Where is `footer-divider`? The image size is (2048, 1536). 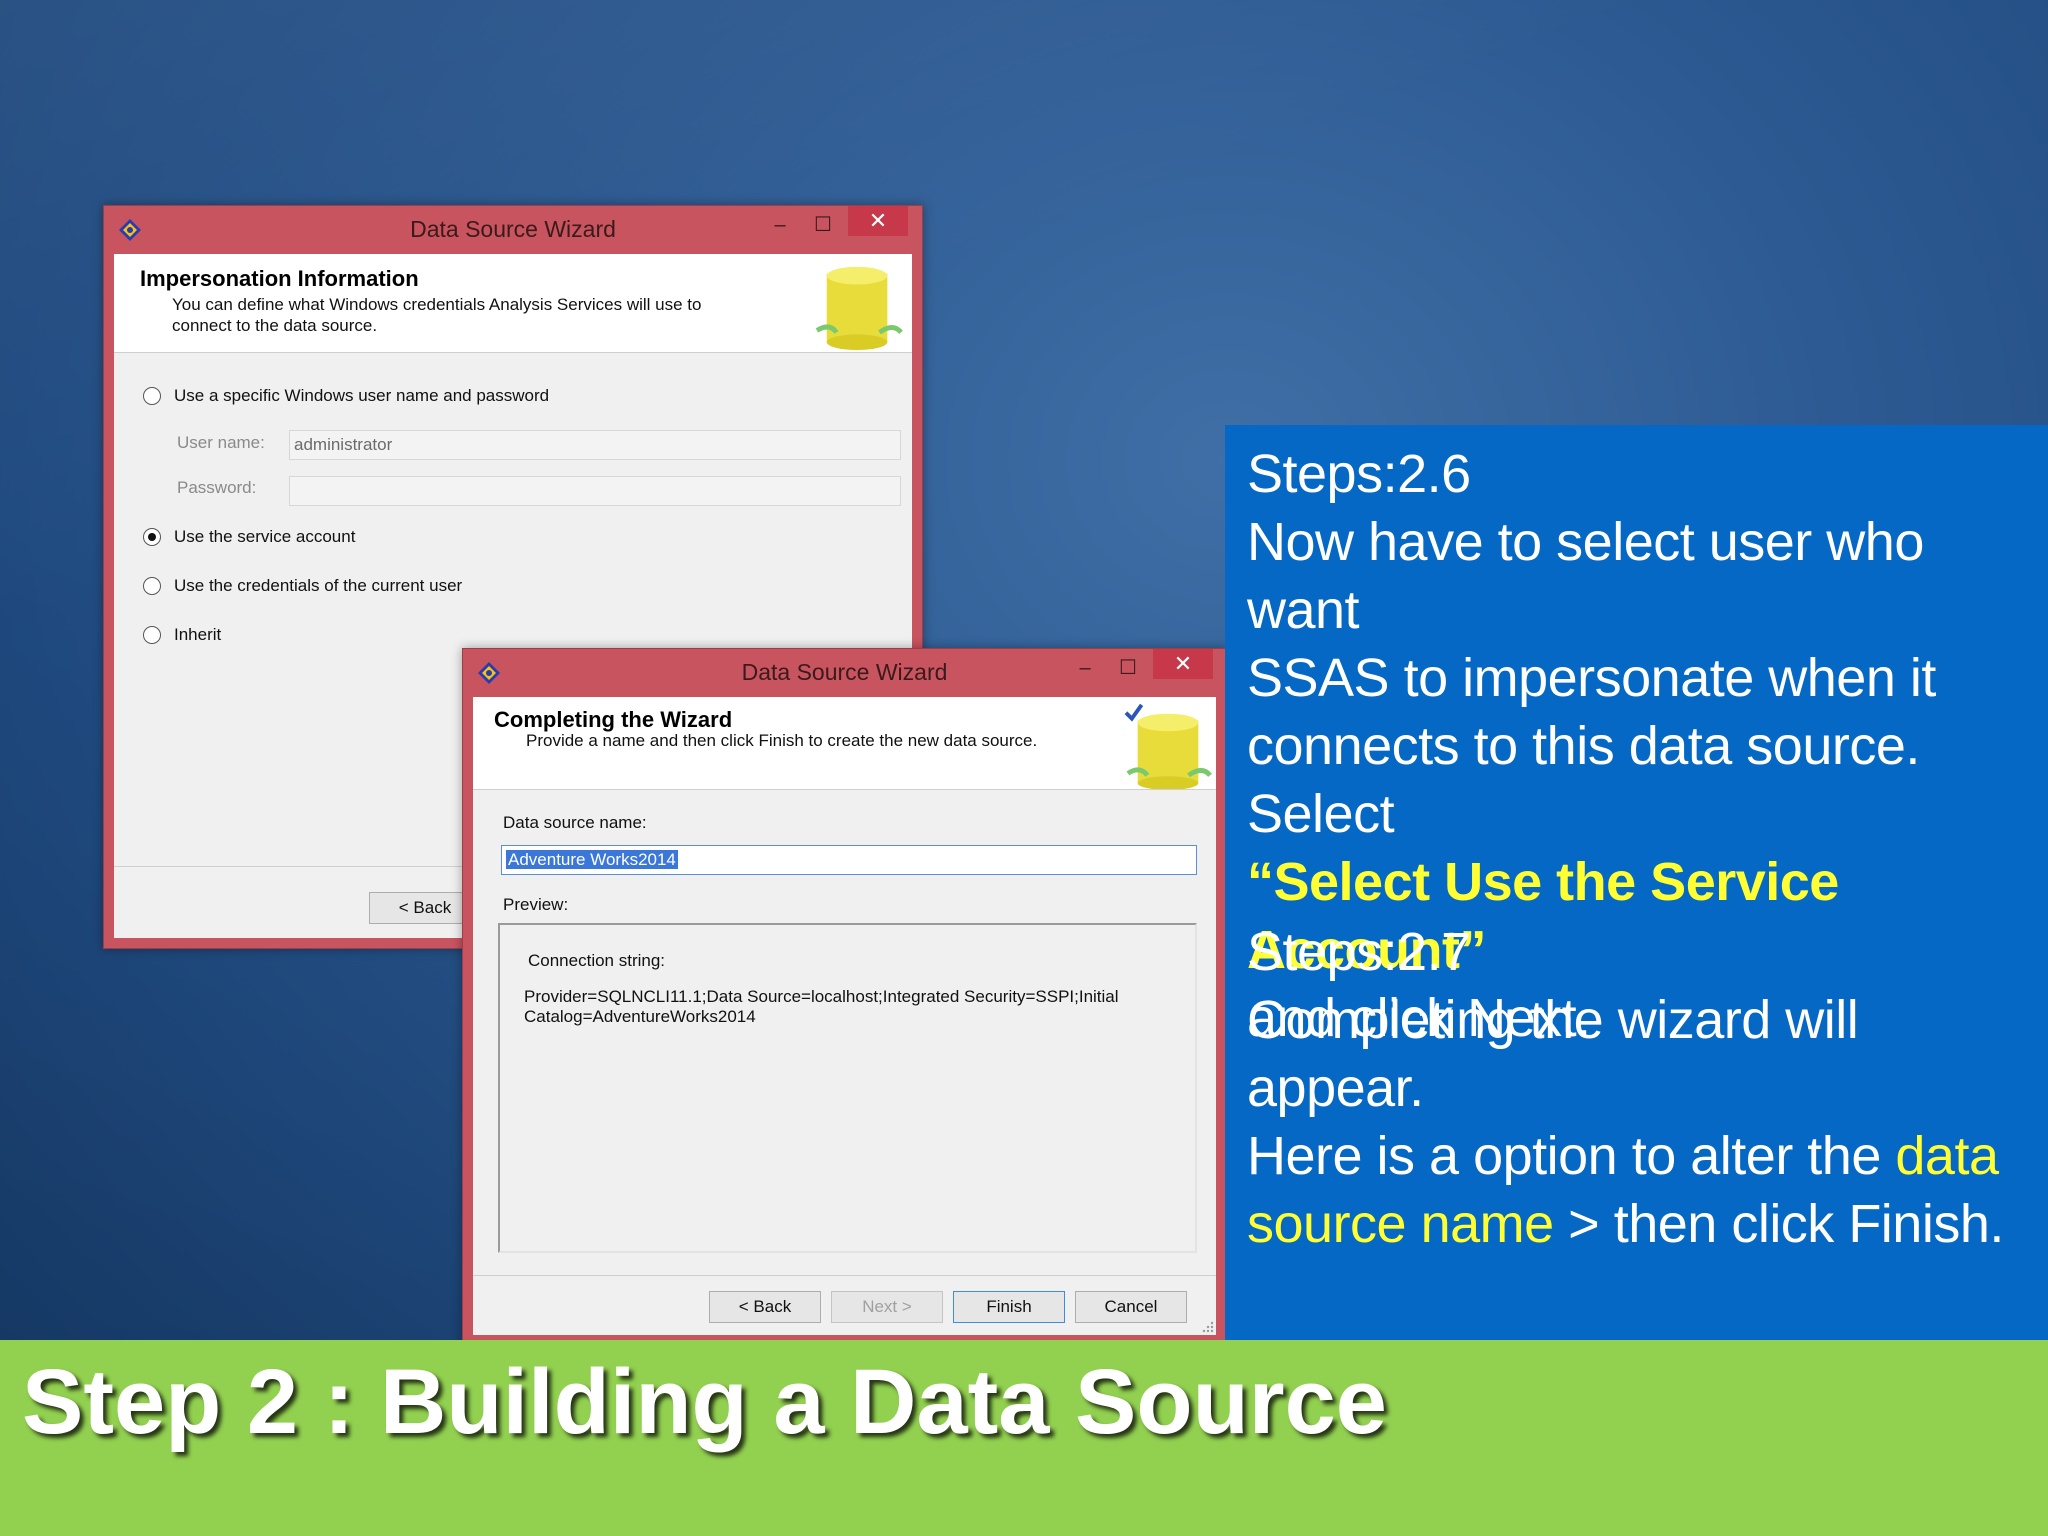 footer-divider is located at coordinates (844, 1275).